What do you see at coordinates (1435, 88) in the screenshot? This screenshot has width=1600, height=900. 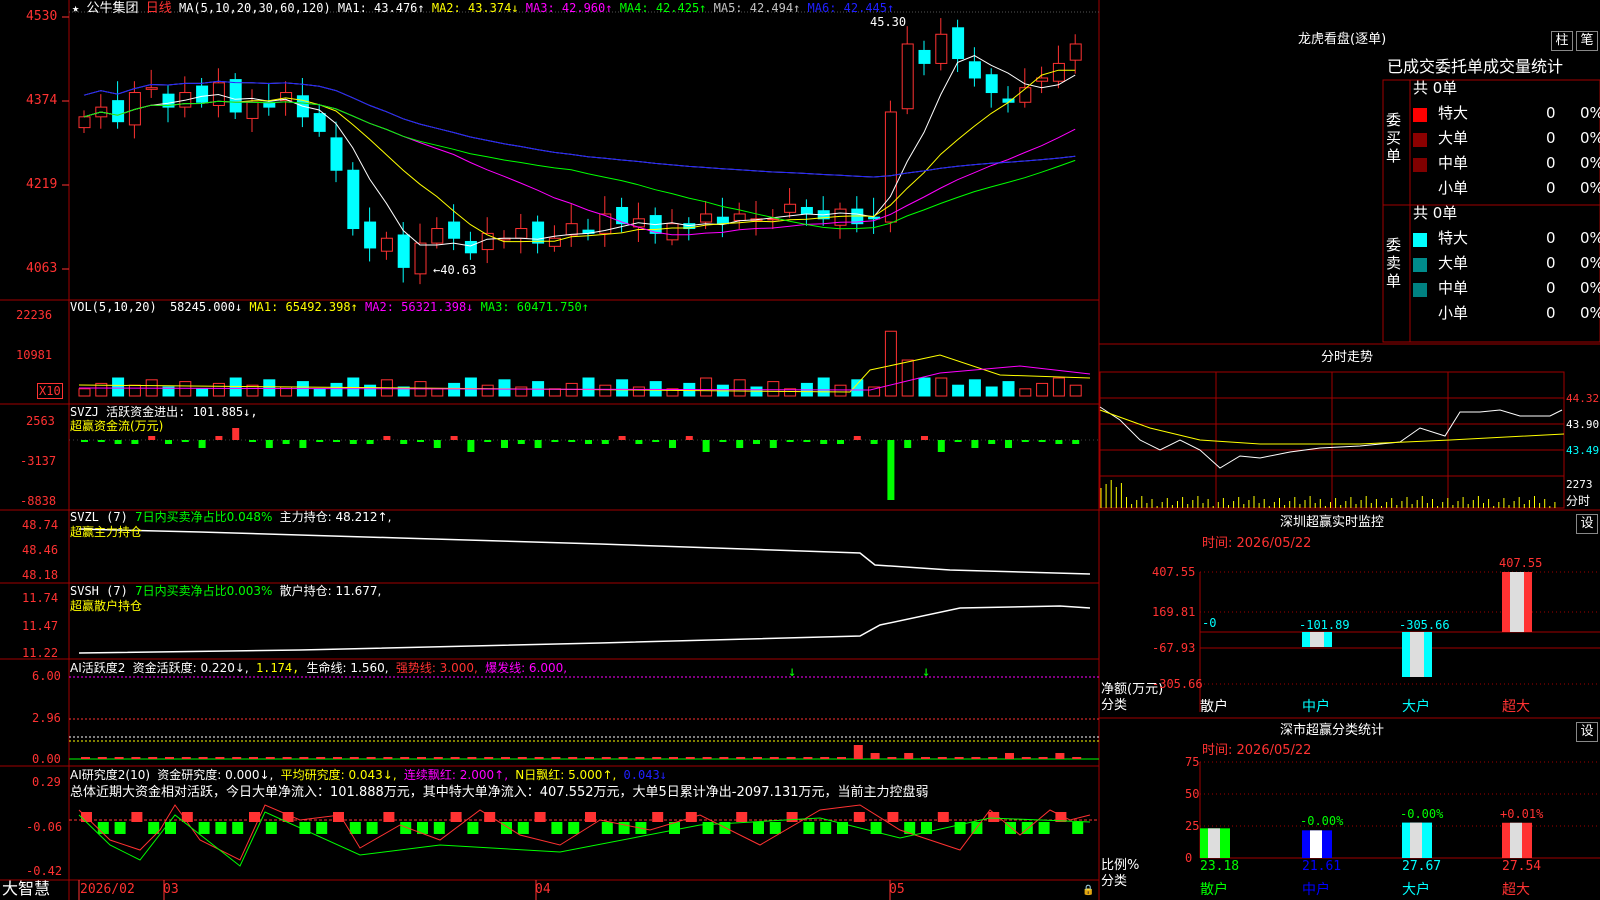 I see `buy-count: 共 0单` at bounding box center [1435, 88].